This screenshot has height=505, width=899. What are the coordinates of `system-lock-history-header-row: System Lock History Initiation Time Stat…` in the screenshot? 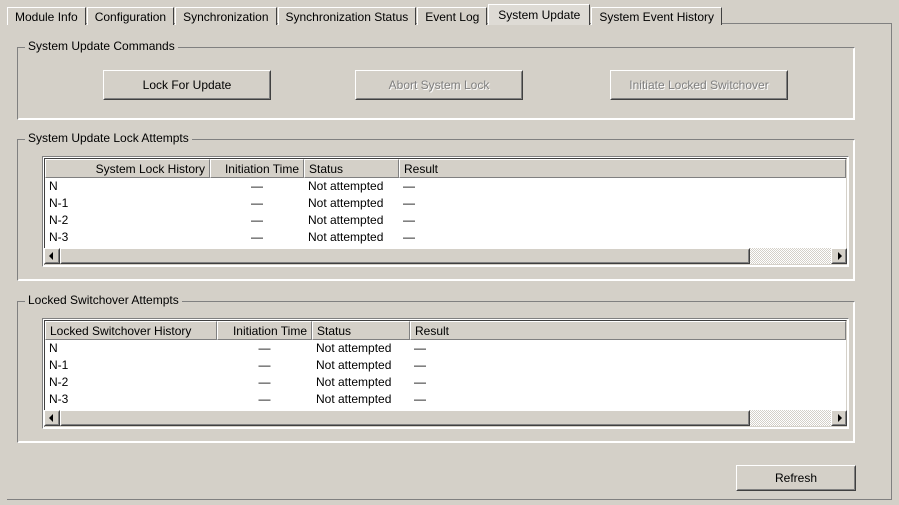 It's located at (445, 168).